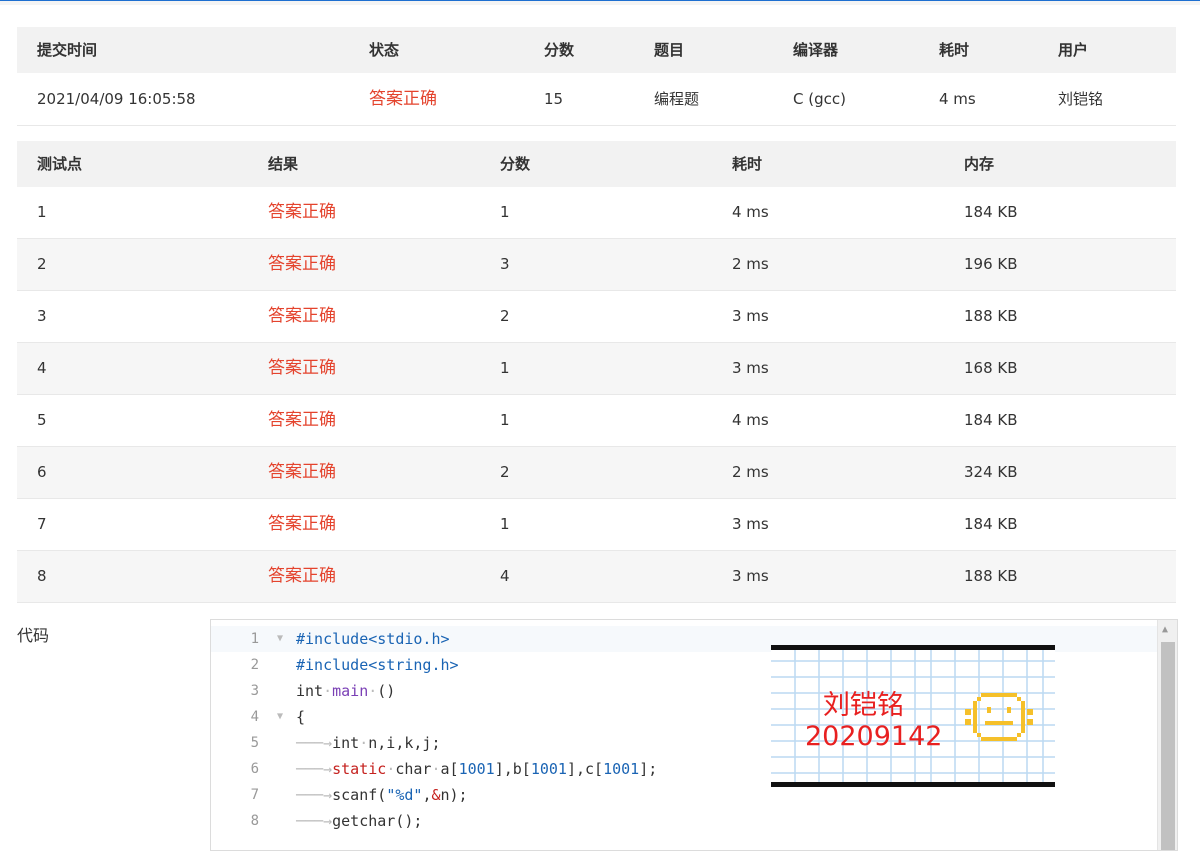 This screenshot has height=851, width=1200. I want to click on line-number: 5, so click(254, 743).